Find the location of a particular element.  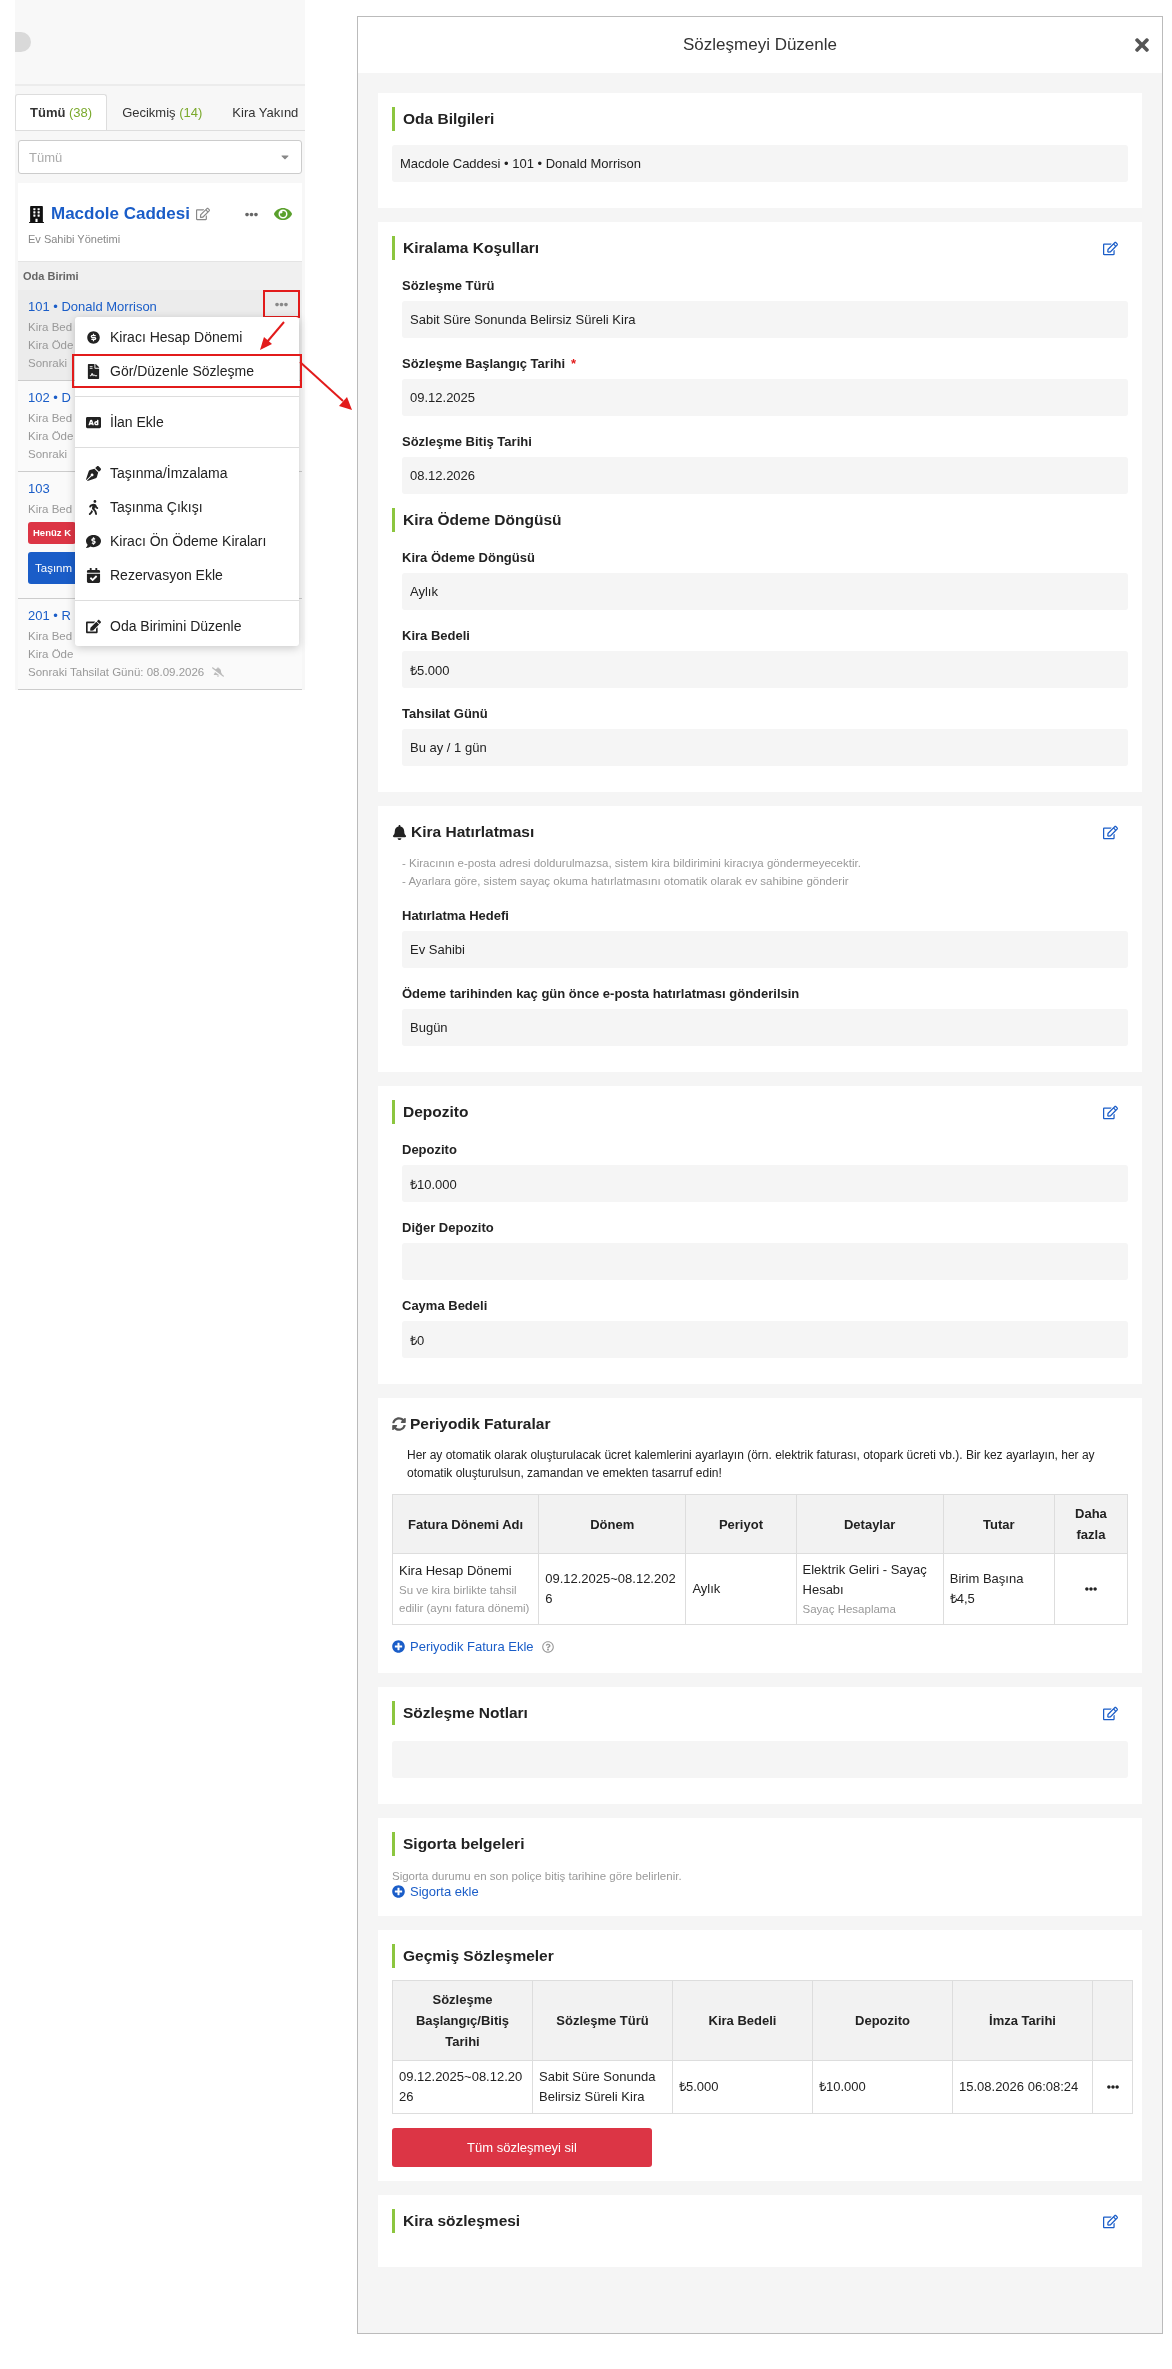

section-title: Oda Bilgileri is located at coordinates (443, 119).